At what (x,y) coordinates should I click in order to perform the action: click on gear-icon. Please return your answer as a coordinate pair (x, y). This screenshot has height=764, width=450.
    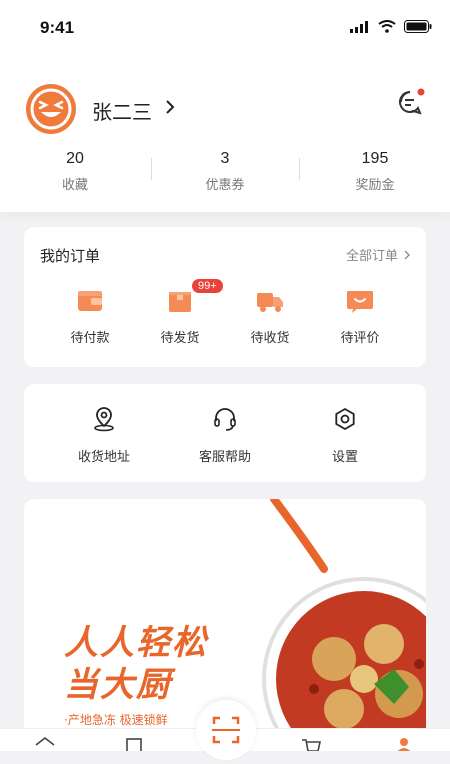
    Looking at the image, I should click on (345, 419).